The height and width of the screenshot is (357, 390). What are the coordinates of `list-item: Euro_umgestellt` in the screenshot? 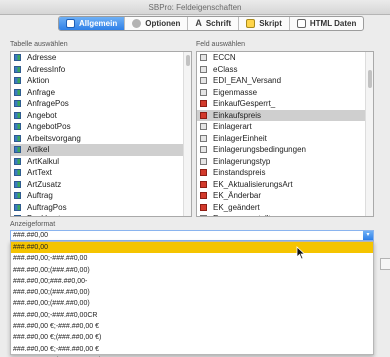 It's located at (285, 214).